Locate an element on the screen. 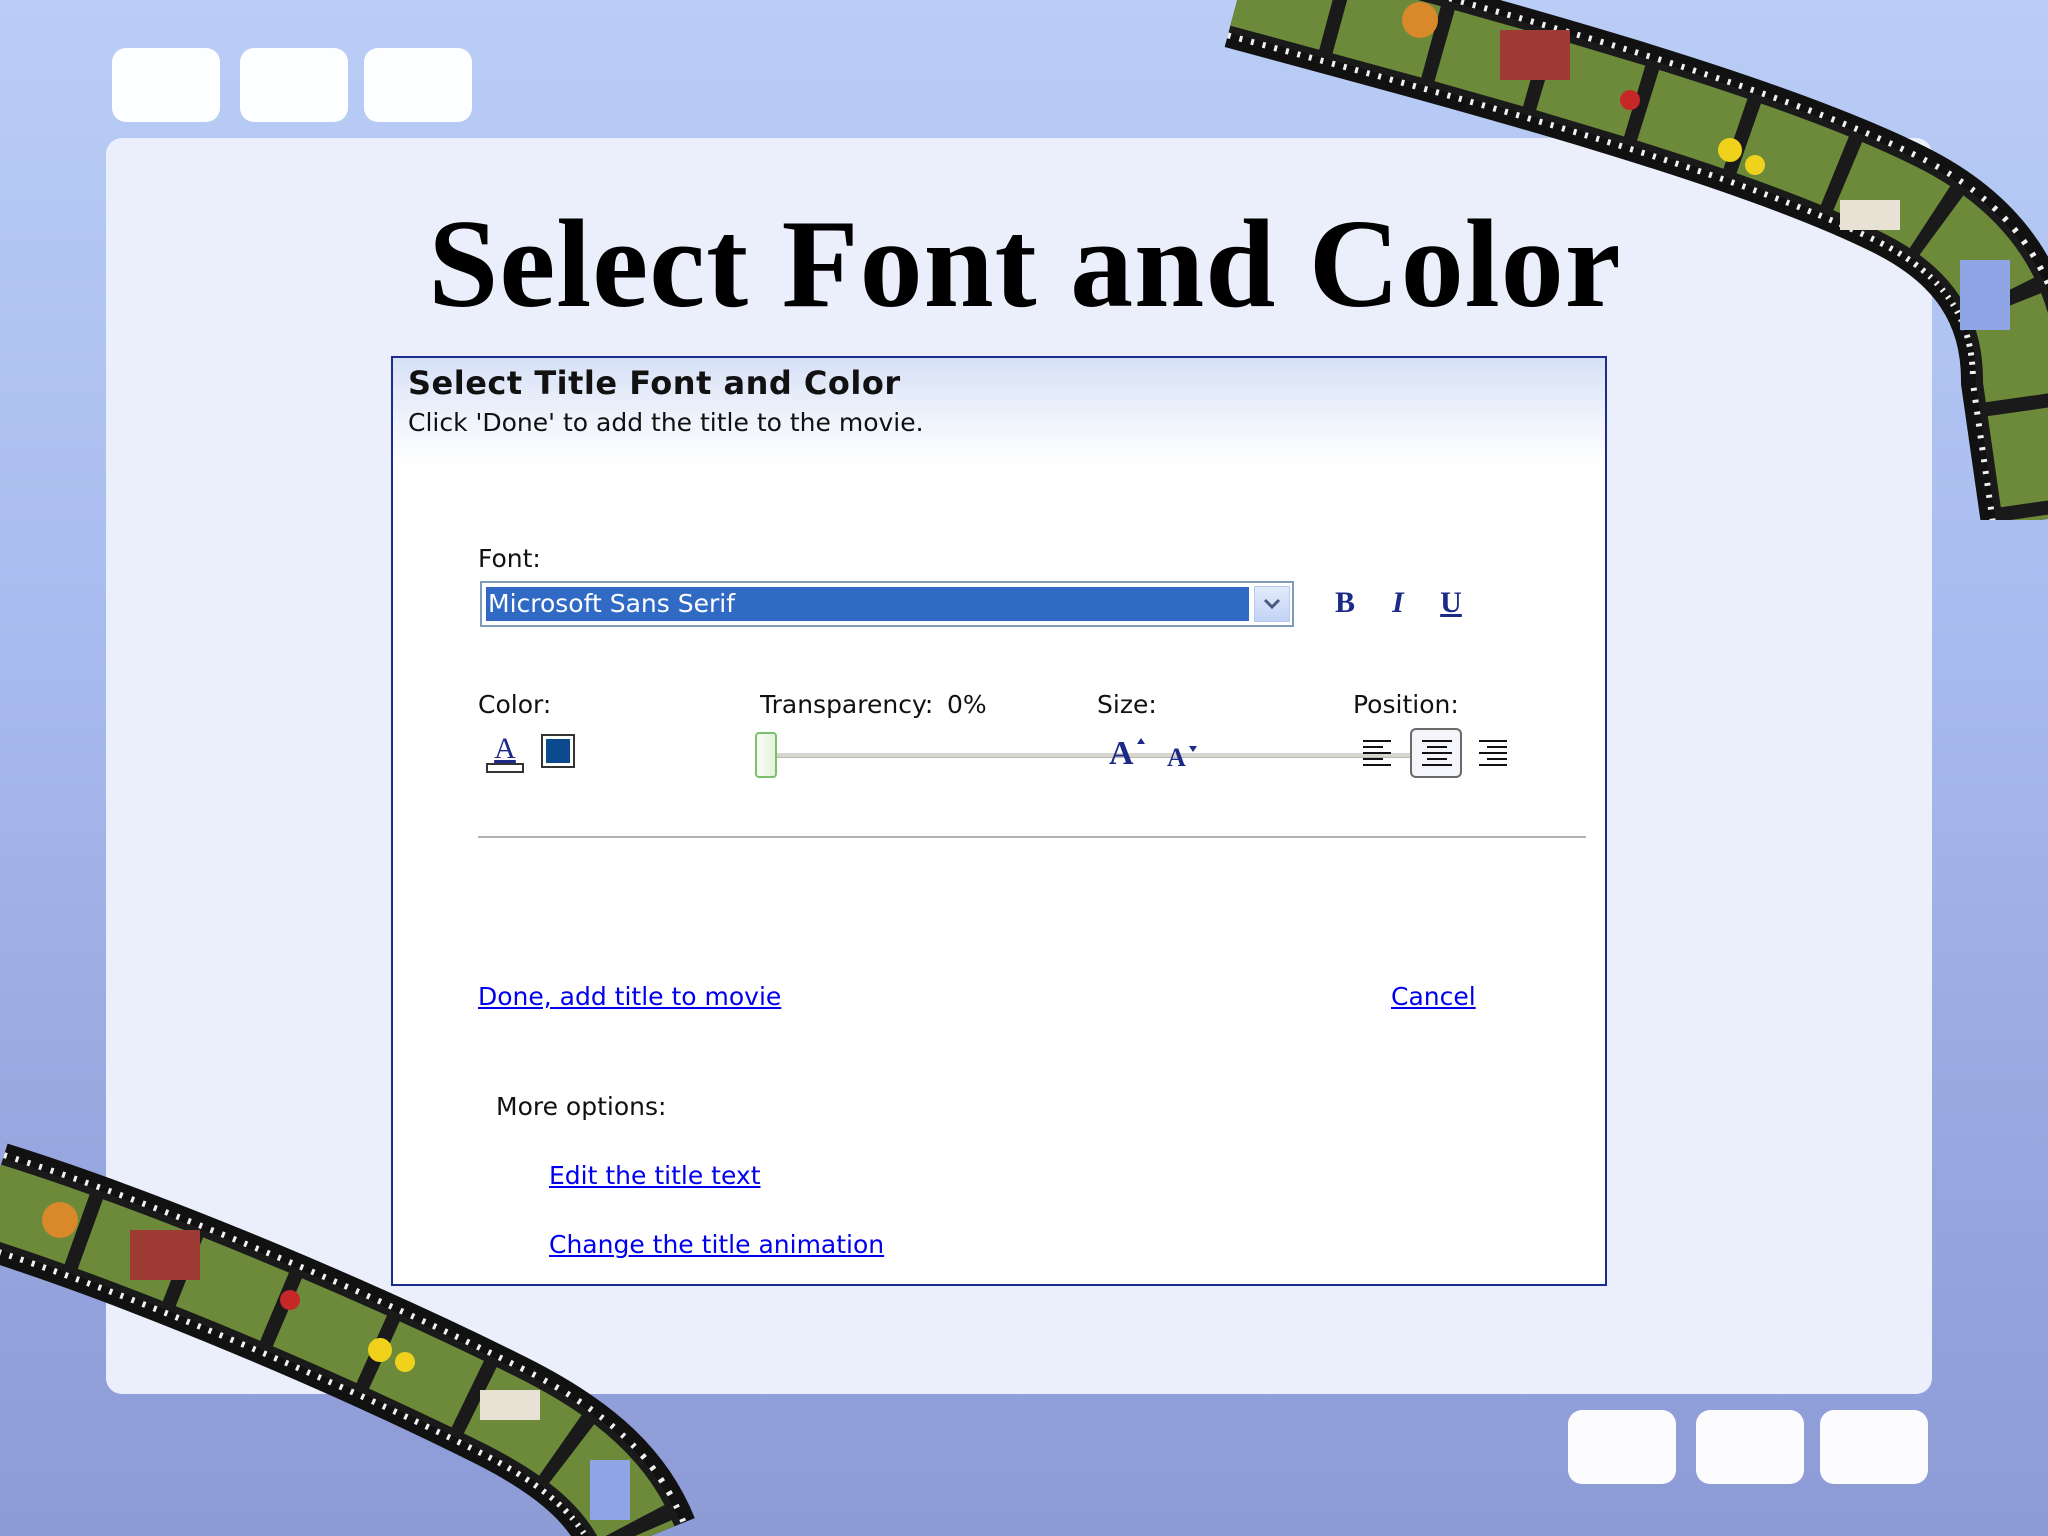 Image resolution: width=2048 pixels, height=1536 pixels. font-color-icon: A is located at coordinates (505, 753).